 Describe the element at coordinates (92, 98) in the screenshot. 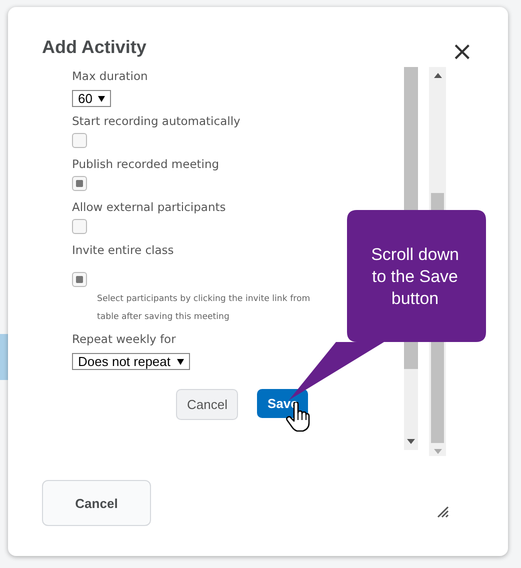

I see `dropdown: 60` at that location.